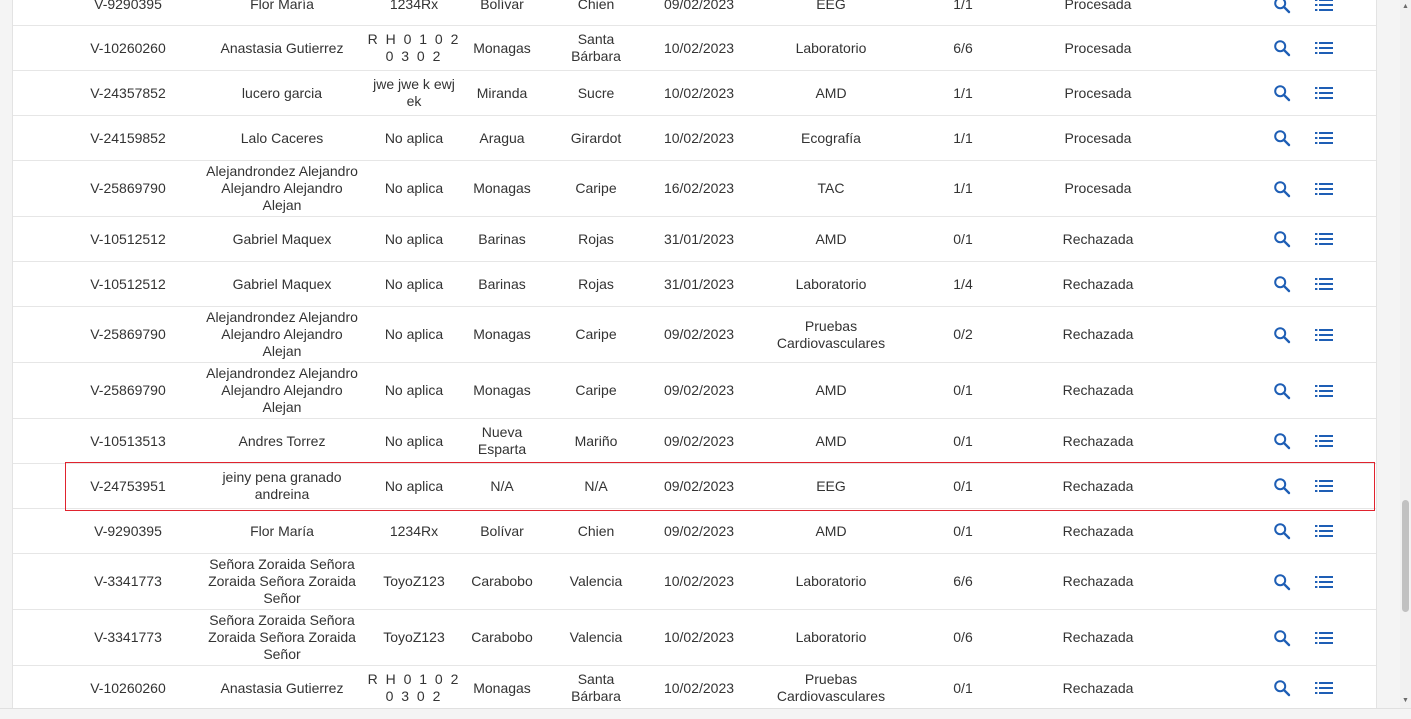  Describe the element at coordinates (963, 283) in the screenshot. I see `progress-cell: 1/4` at that location.